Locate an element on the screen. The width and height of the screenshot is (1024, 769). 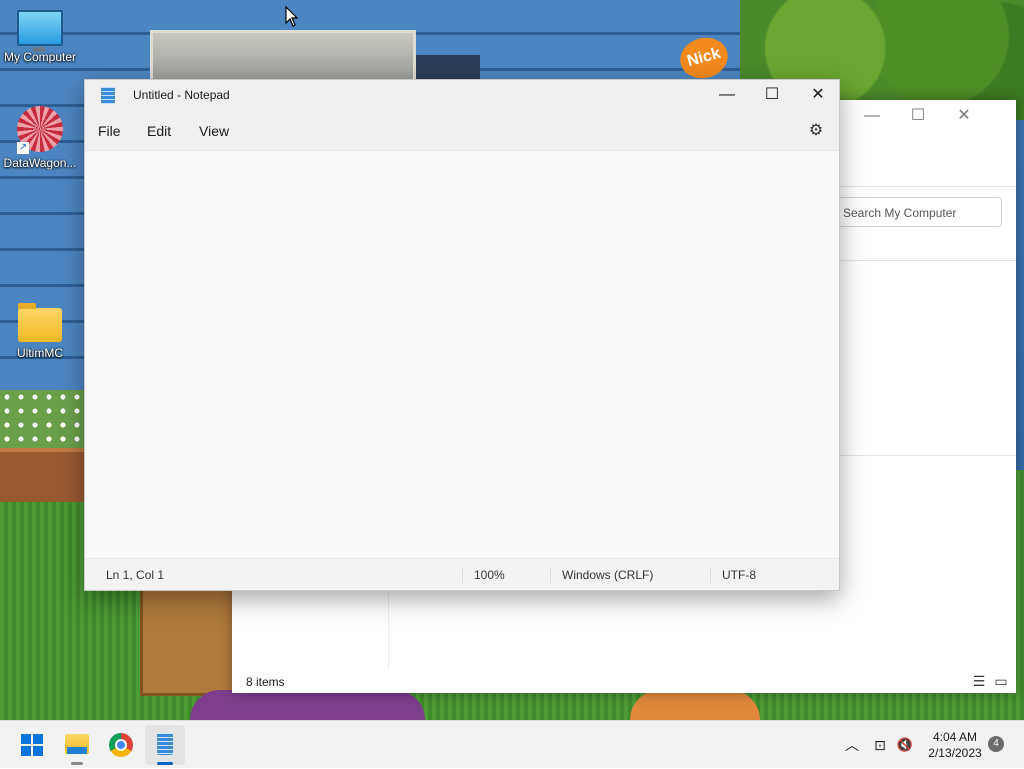
tiles-view-icon: ▭ is located at coordinates (1001, 681).